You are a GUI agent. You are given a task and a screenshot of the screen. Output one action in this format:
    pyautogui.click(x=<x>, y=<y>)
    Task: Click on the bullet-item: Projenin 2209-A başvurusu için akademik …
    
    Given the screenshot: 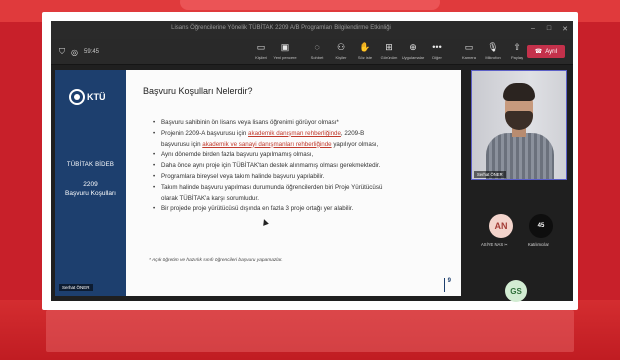 What is the action you would take?
    pyautogui.click(x=298, y=134)
    